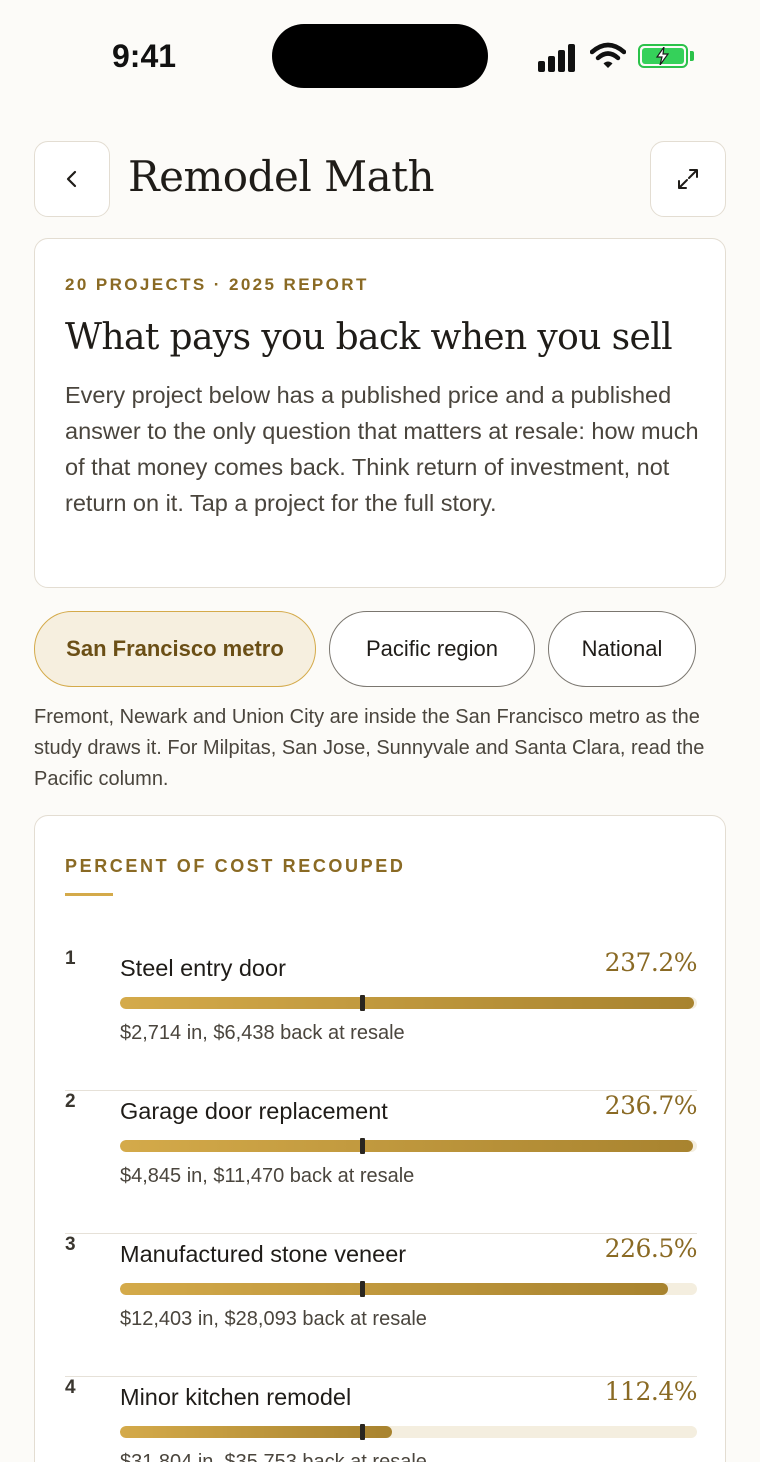  Describe the element at coordinates (608, 55) in the screenshot. I see `wifi-icon` at that location.